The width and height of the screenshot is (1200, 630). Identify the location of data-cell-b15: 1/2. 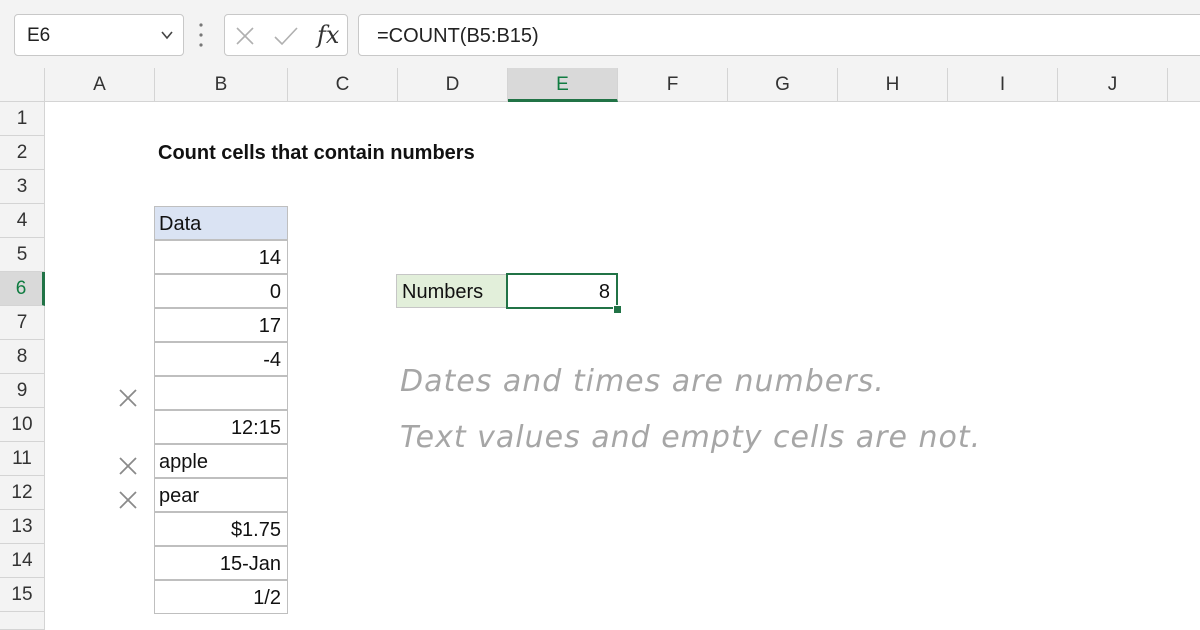
(221, 597).